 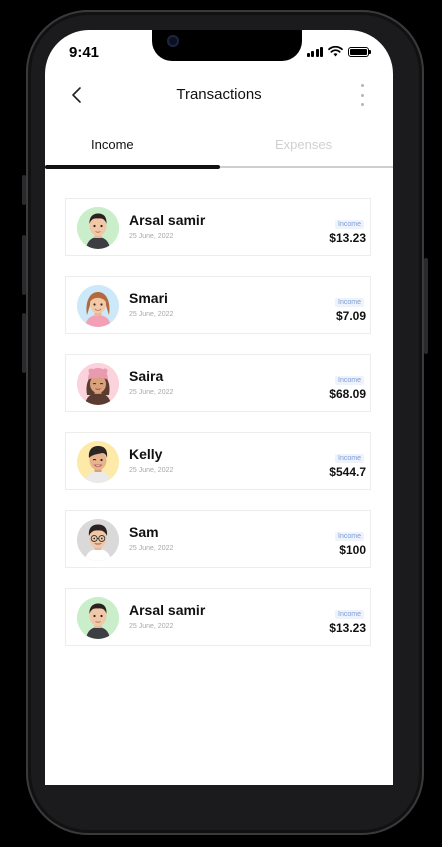 What do you see at coordinates (24, 265) in the screenshot?
I see `volume-up-button` at bounding box center [24, 265].